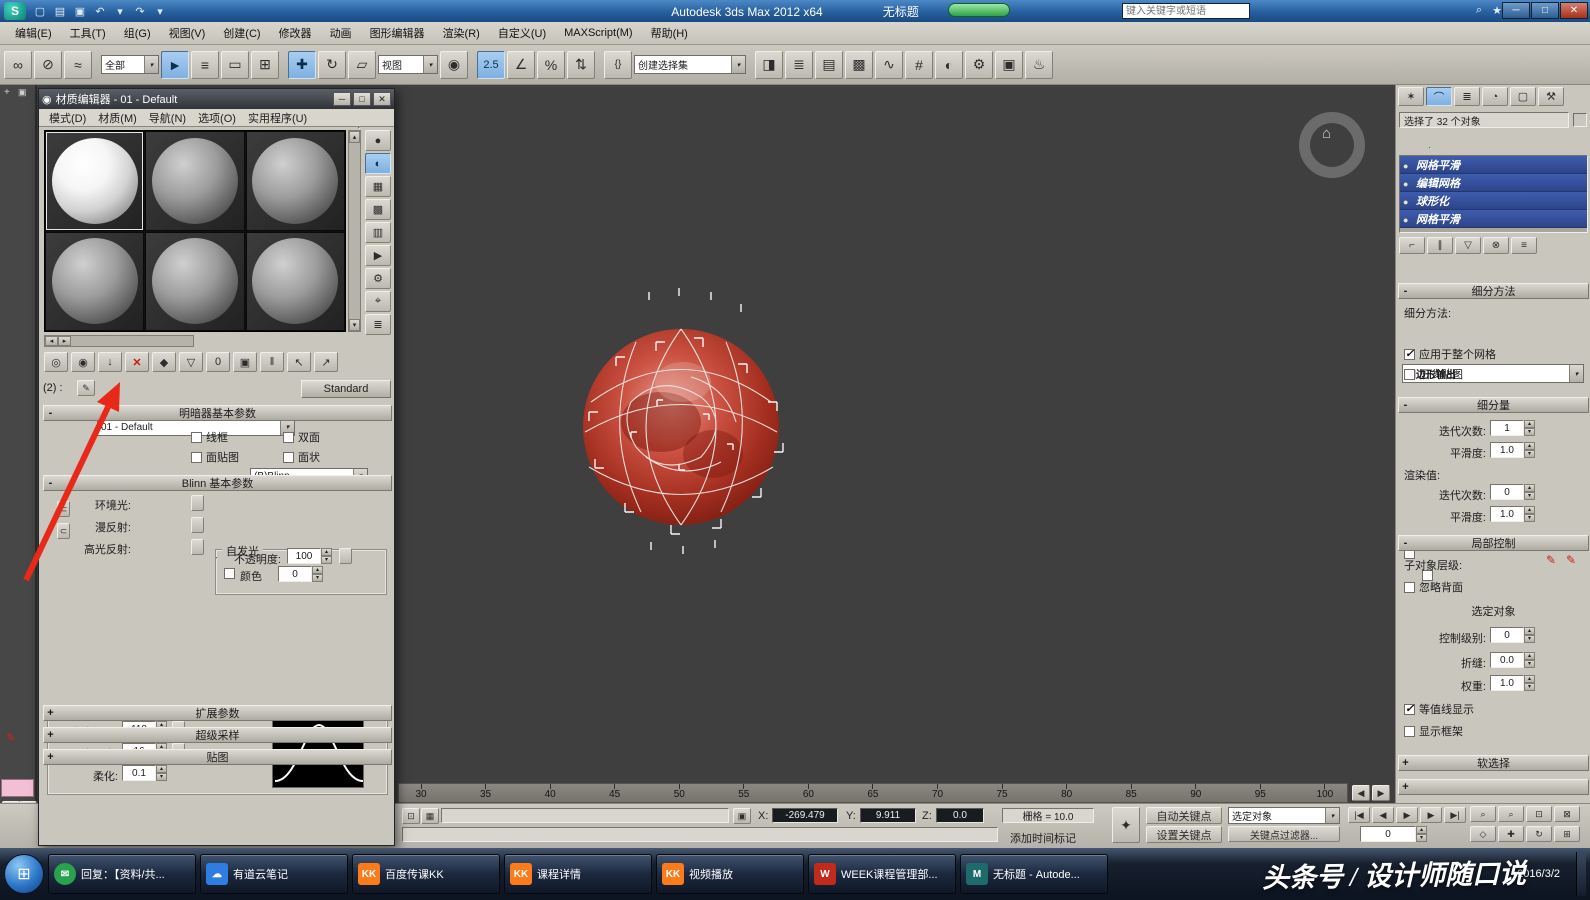 Image resolution: width=1590 pixels, height=900 pixels. I want to click on make-preview-icon: ▶, so click(378, 255).